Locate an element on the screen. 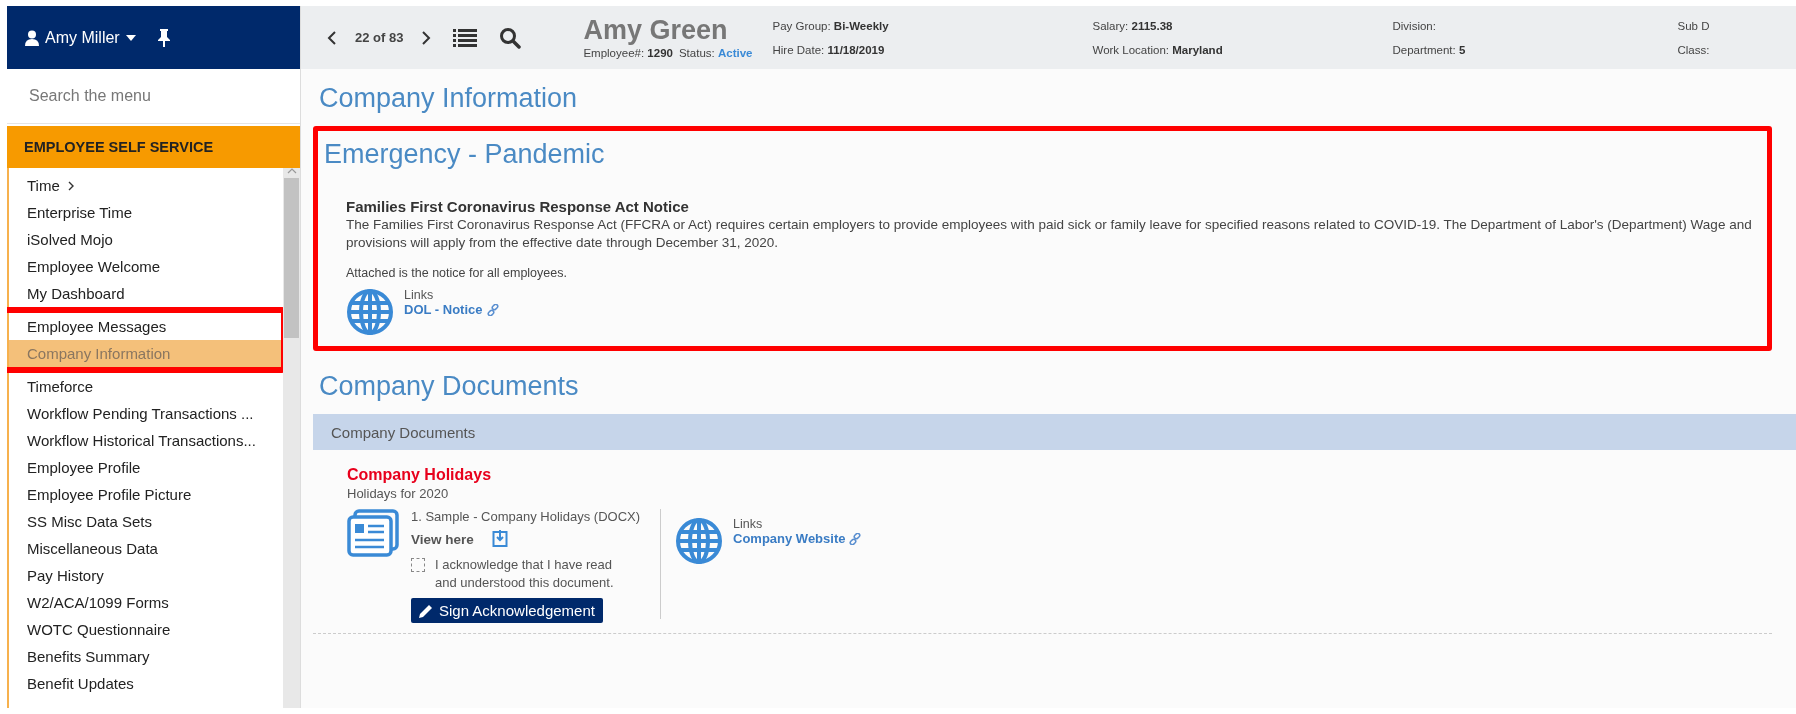 This screenshot has width=1796, height=714. menu-item: Benefits Summary is located at coordinates (146, 656).